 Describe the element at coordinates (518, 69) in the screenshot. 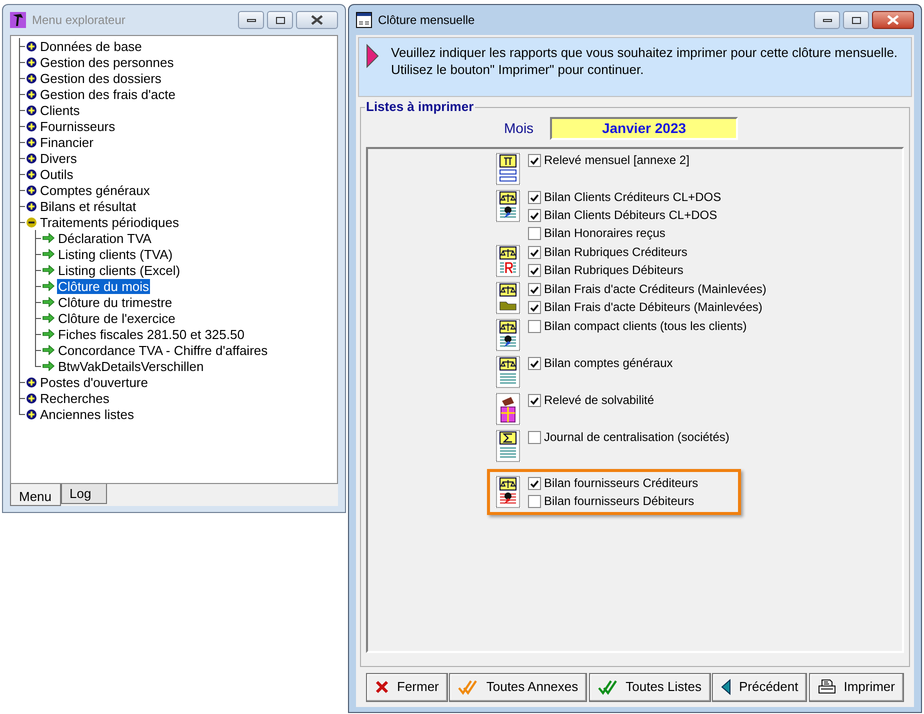

I see `instruction-text: Utilisez le bouton" Imprimer" pour continuer.` at that location.